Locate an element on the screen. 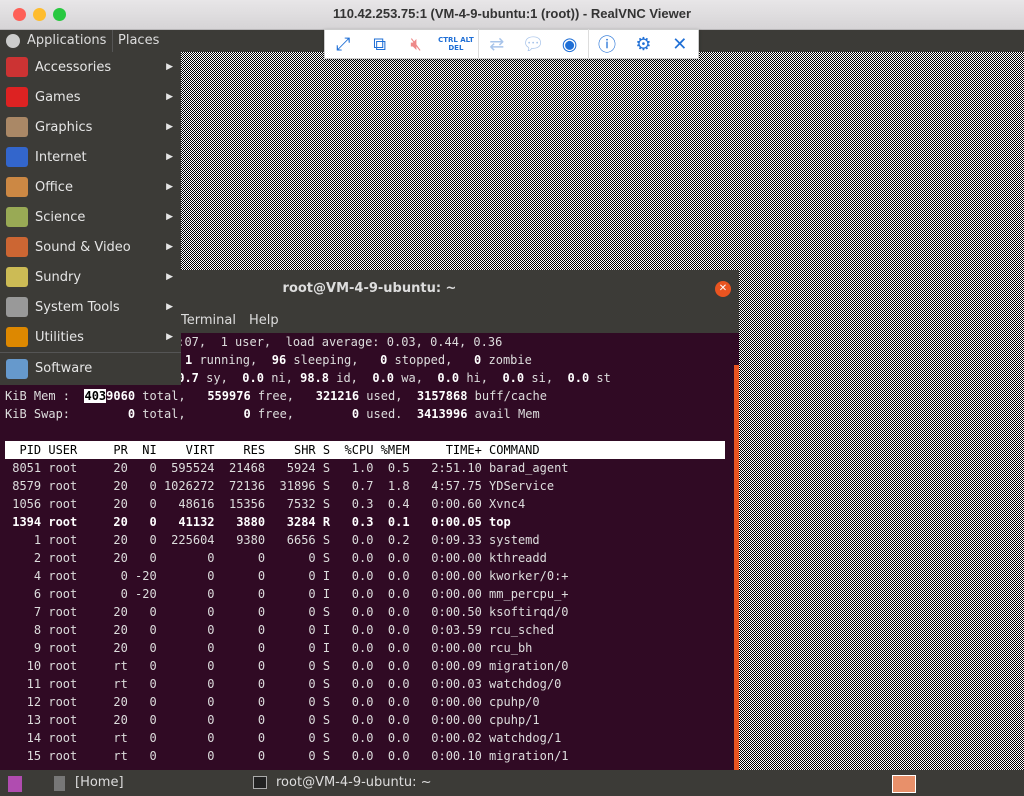 The image size is (1024, 796). menu-item-software: Software is located at coordinates (90, 368).